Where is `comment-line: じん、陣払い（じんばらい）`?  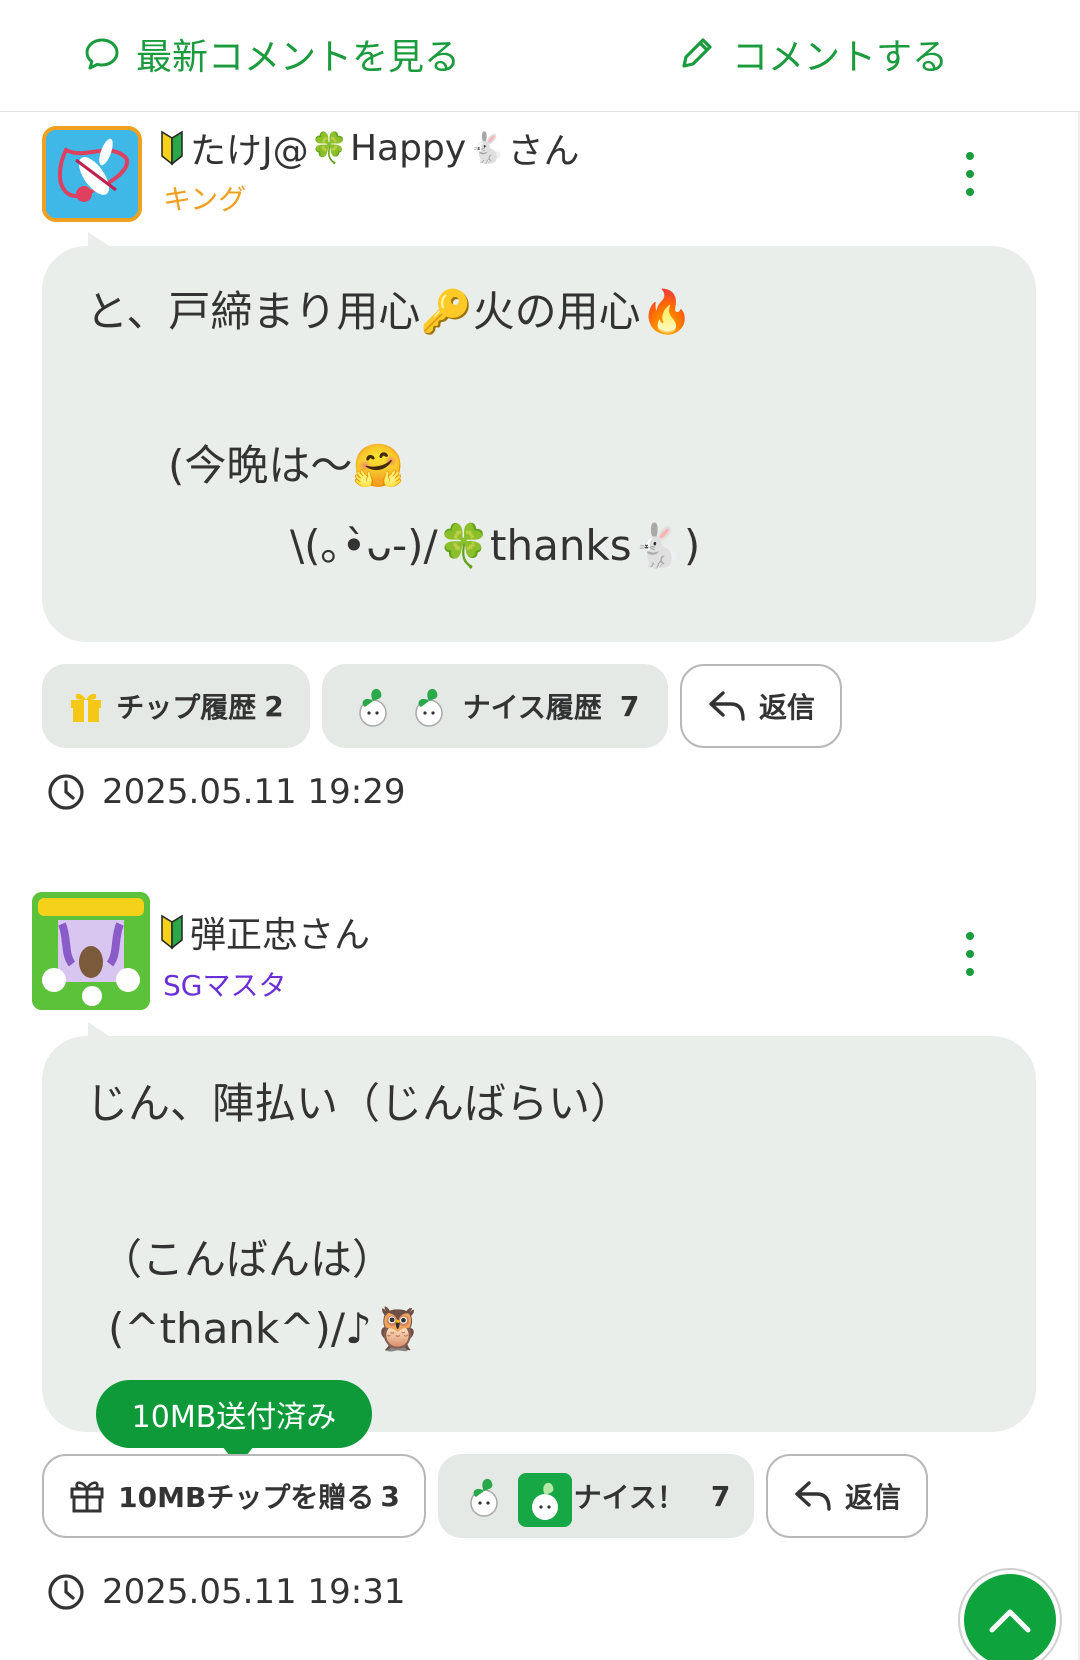 comment-line: じん、陣払い（じんばらい） is located at coordinates (359, 1103).